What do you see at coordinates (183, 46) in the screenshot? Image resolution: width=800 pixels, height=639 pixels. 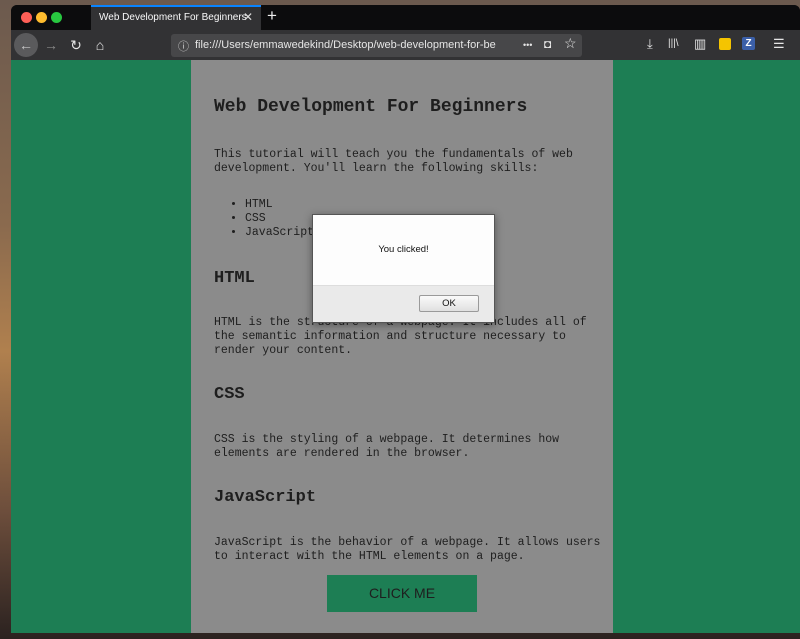 I see `info-icon: ⓘ` at bounding box center [183, 46].